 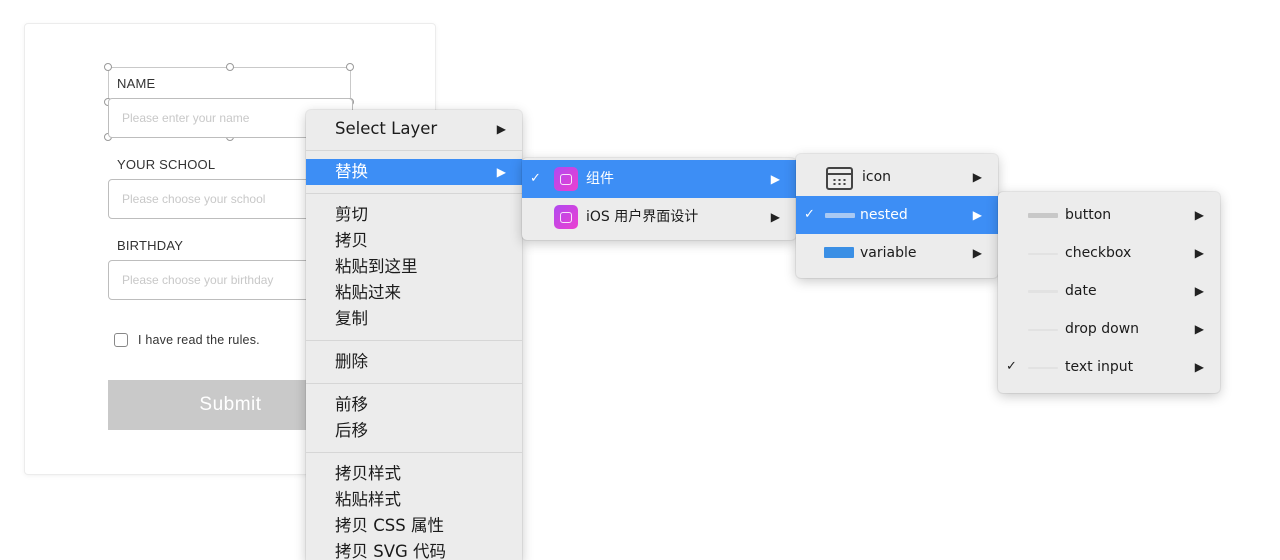 I want to click on menu-item-button: button ▶, so click(x=1109, y=215).